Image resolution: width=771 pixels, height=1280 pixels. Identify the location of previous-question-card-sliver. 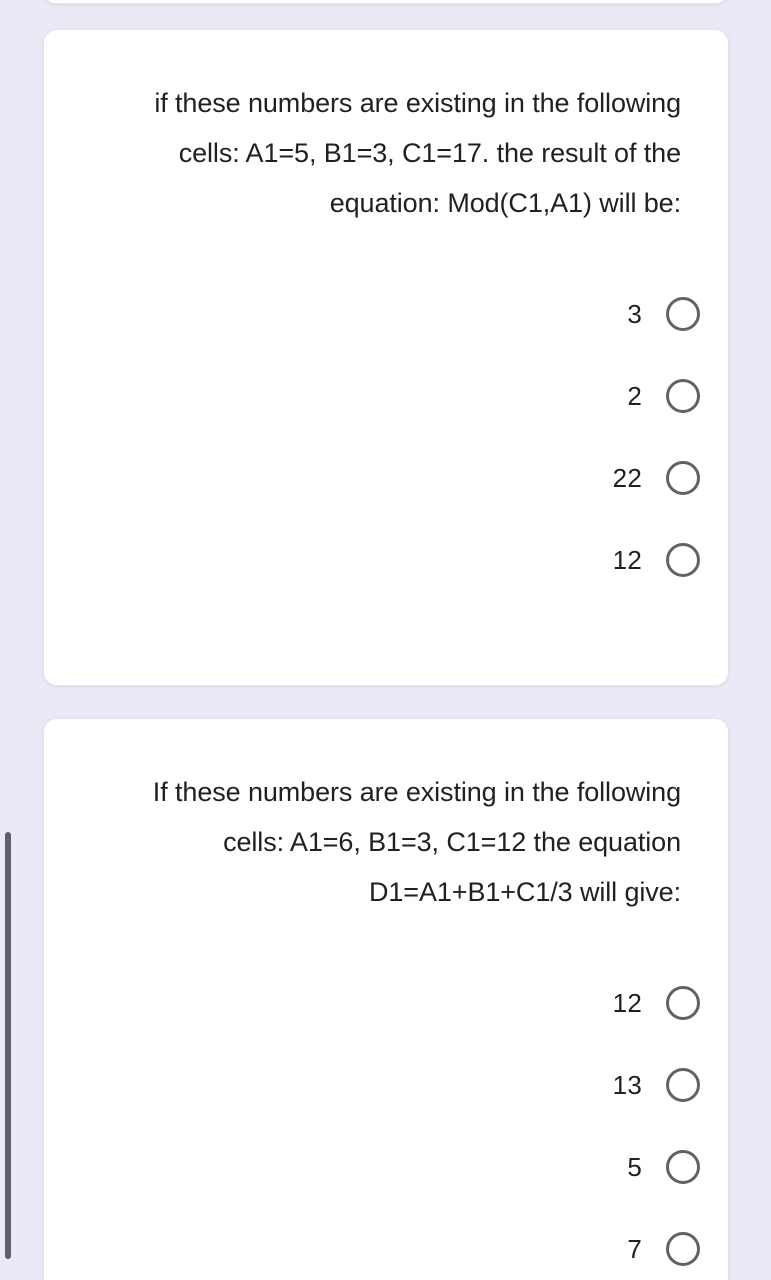
(386, 2).